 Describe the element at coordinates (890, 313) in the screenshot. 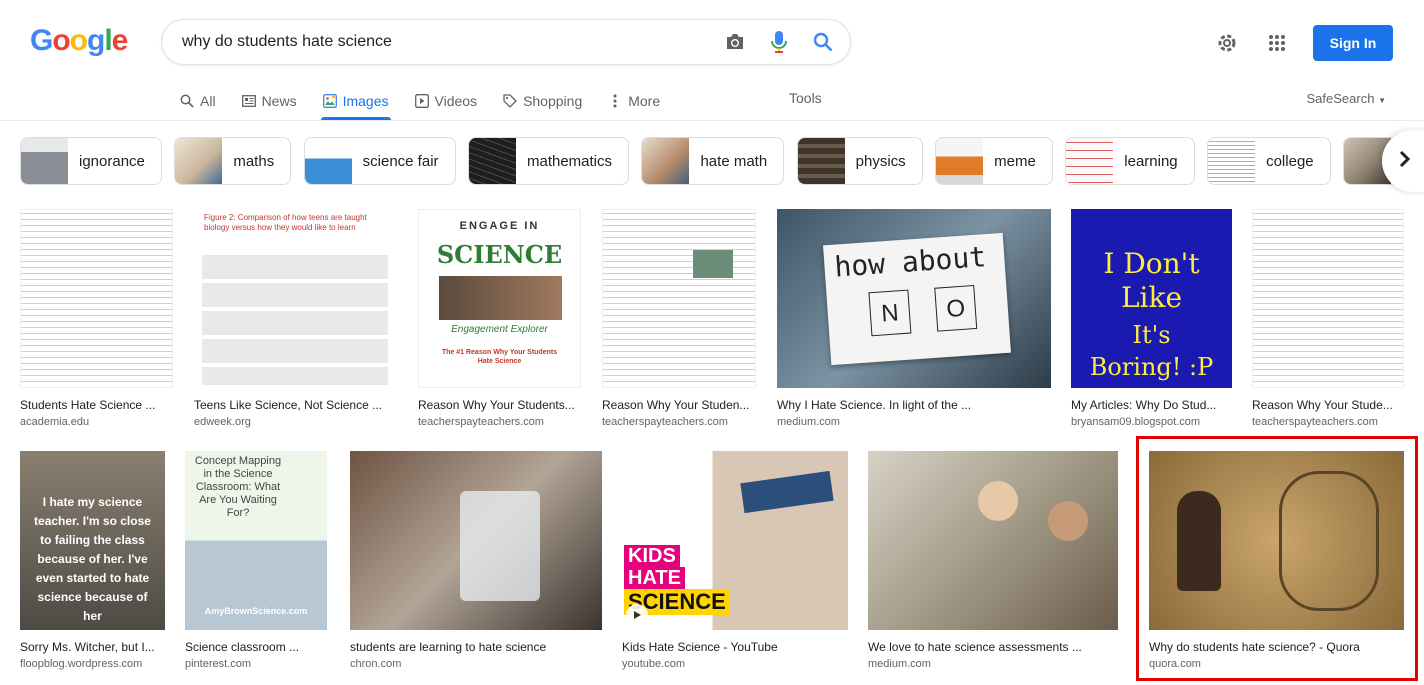

I see `element-symbol-n: N` at that location.